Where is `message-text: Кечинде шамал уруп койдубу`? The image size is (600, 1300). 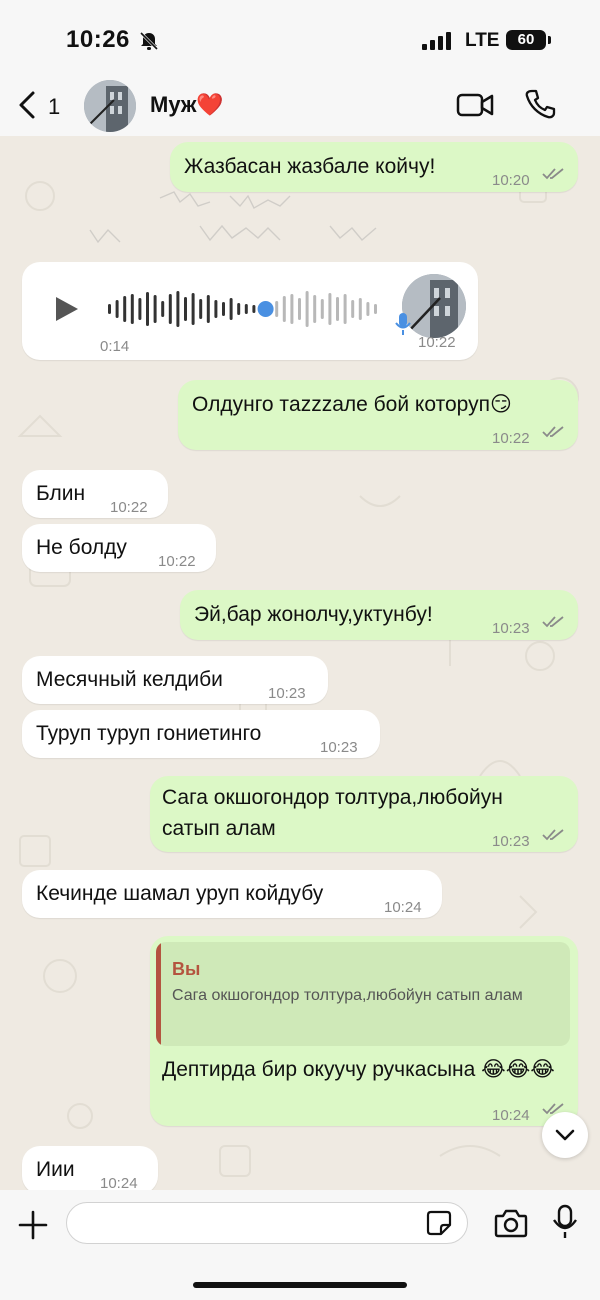 message-text: Кечинде шамал уруп койдубу is located at coordinates (180, 893).